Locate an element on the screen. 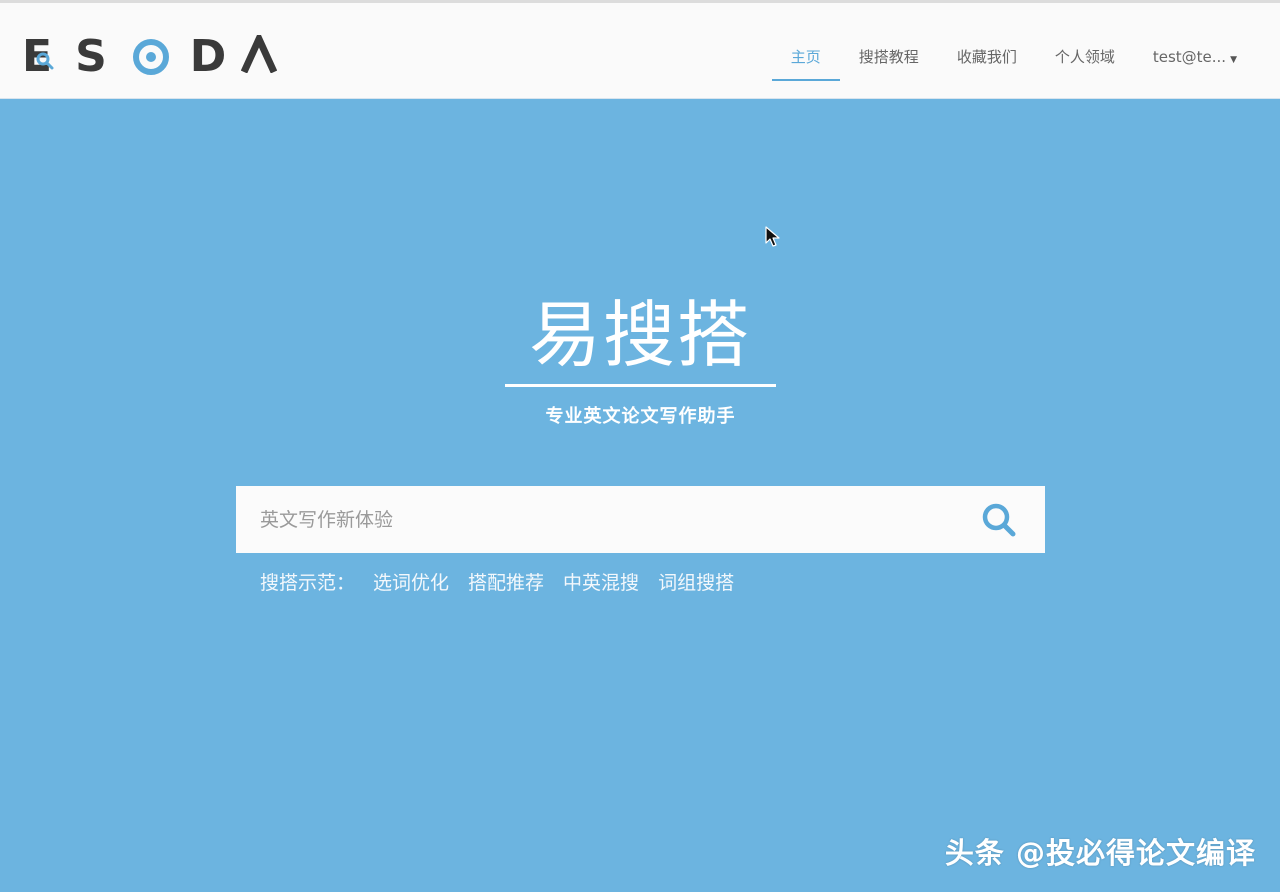 The width and height of the screenshot is (1280, 892). example-link-collocation: 搭配推荐 is located at coordinates (506, 581).